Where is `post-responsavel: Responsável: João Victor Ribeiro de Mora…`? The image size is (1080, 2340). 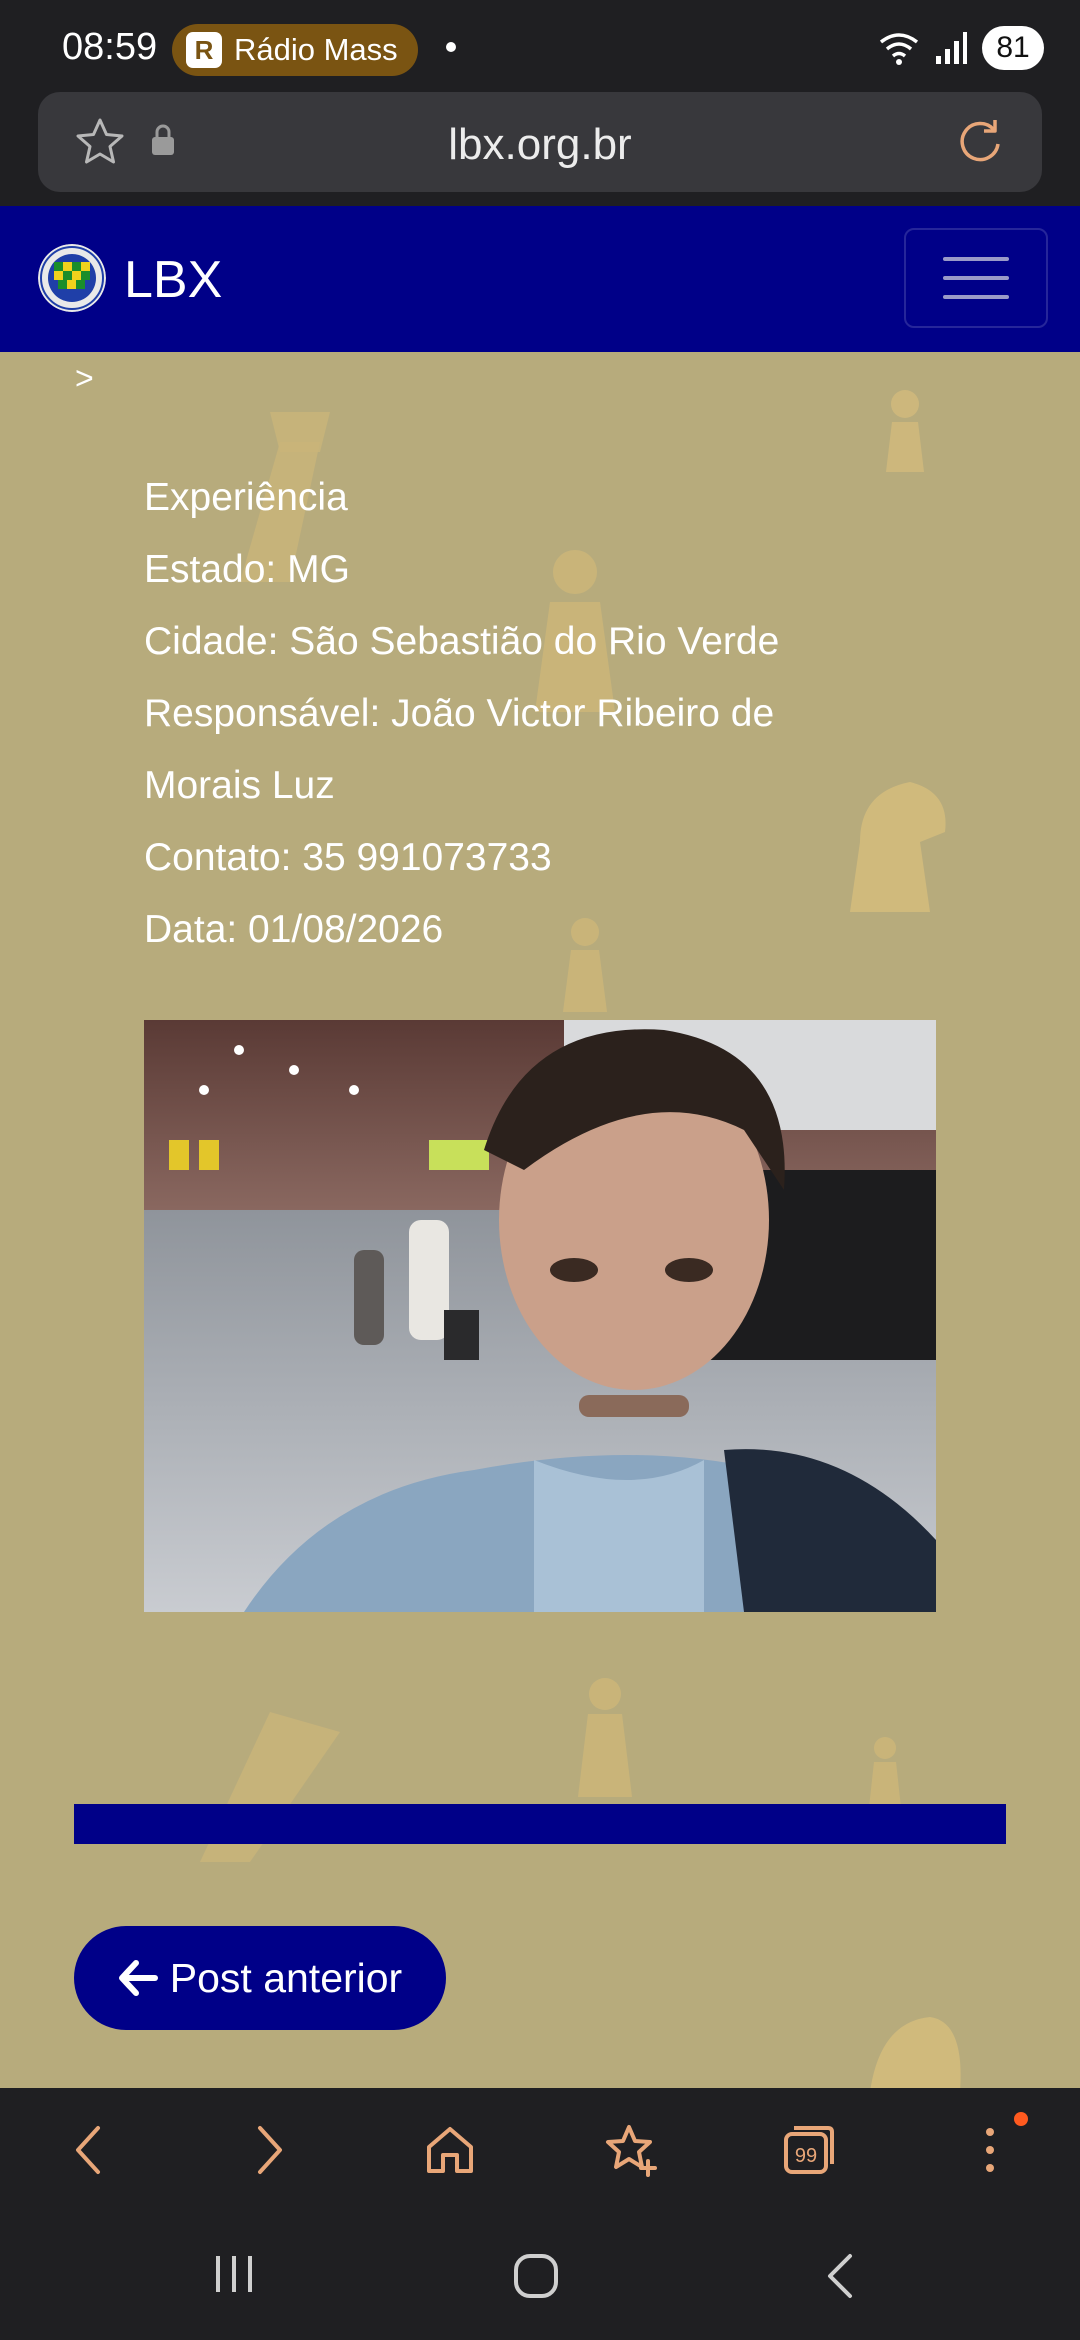
post-responsavel: Responsável: João Victor Ribeiro de Mora… is located at coordinates (459, 749).